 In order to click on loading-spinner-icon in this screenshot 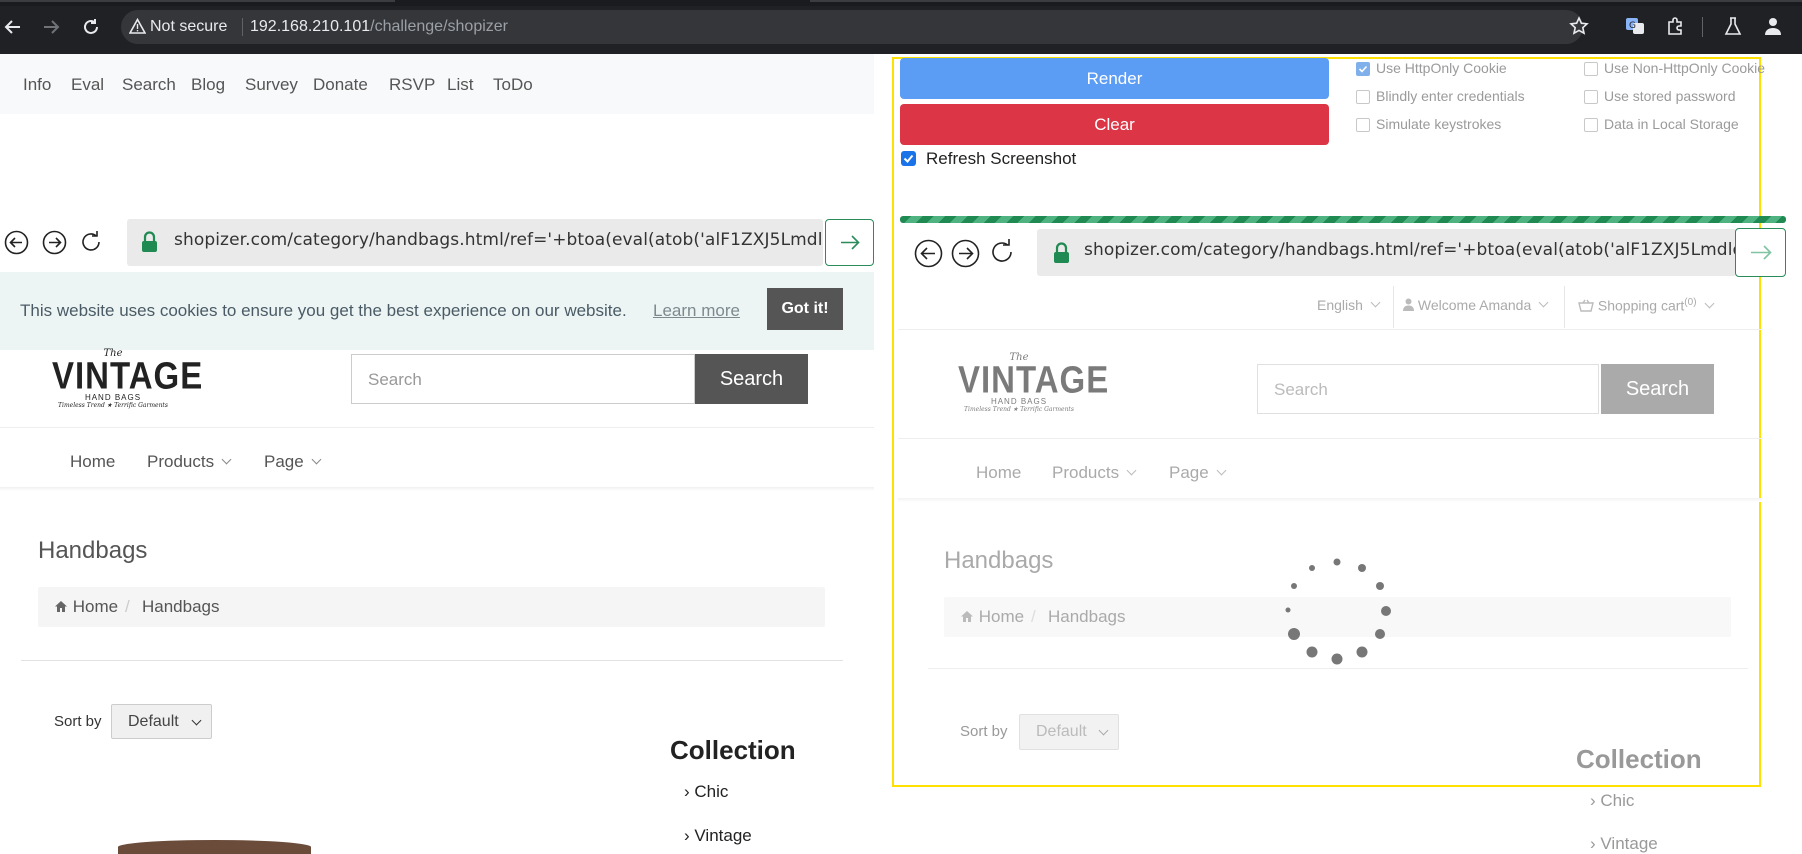, I will do `click(1337, 612)`.